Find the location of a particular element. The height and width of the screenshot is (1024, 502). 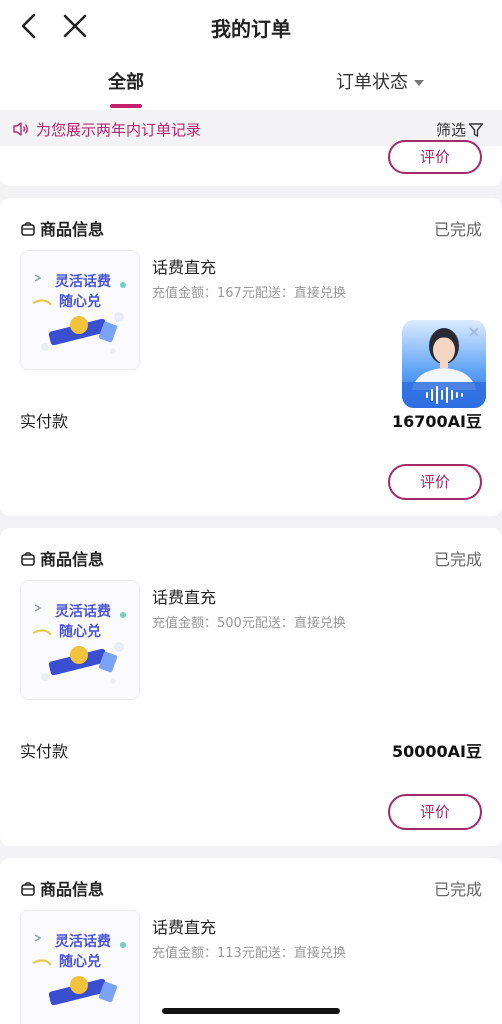

order-tabs: 全部 订单状态 is located at coordinates (251, 81).